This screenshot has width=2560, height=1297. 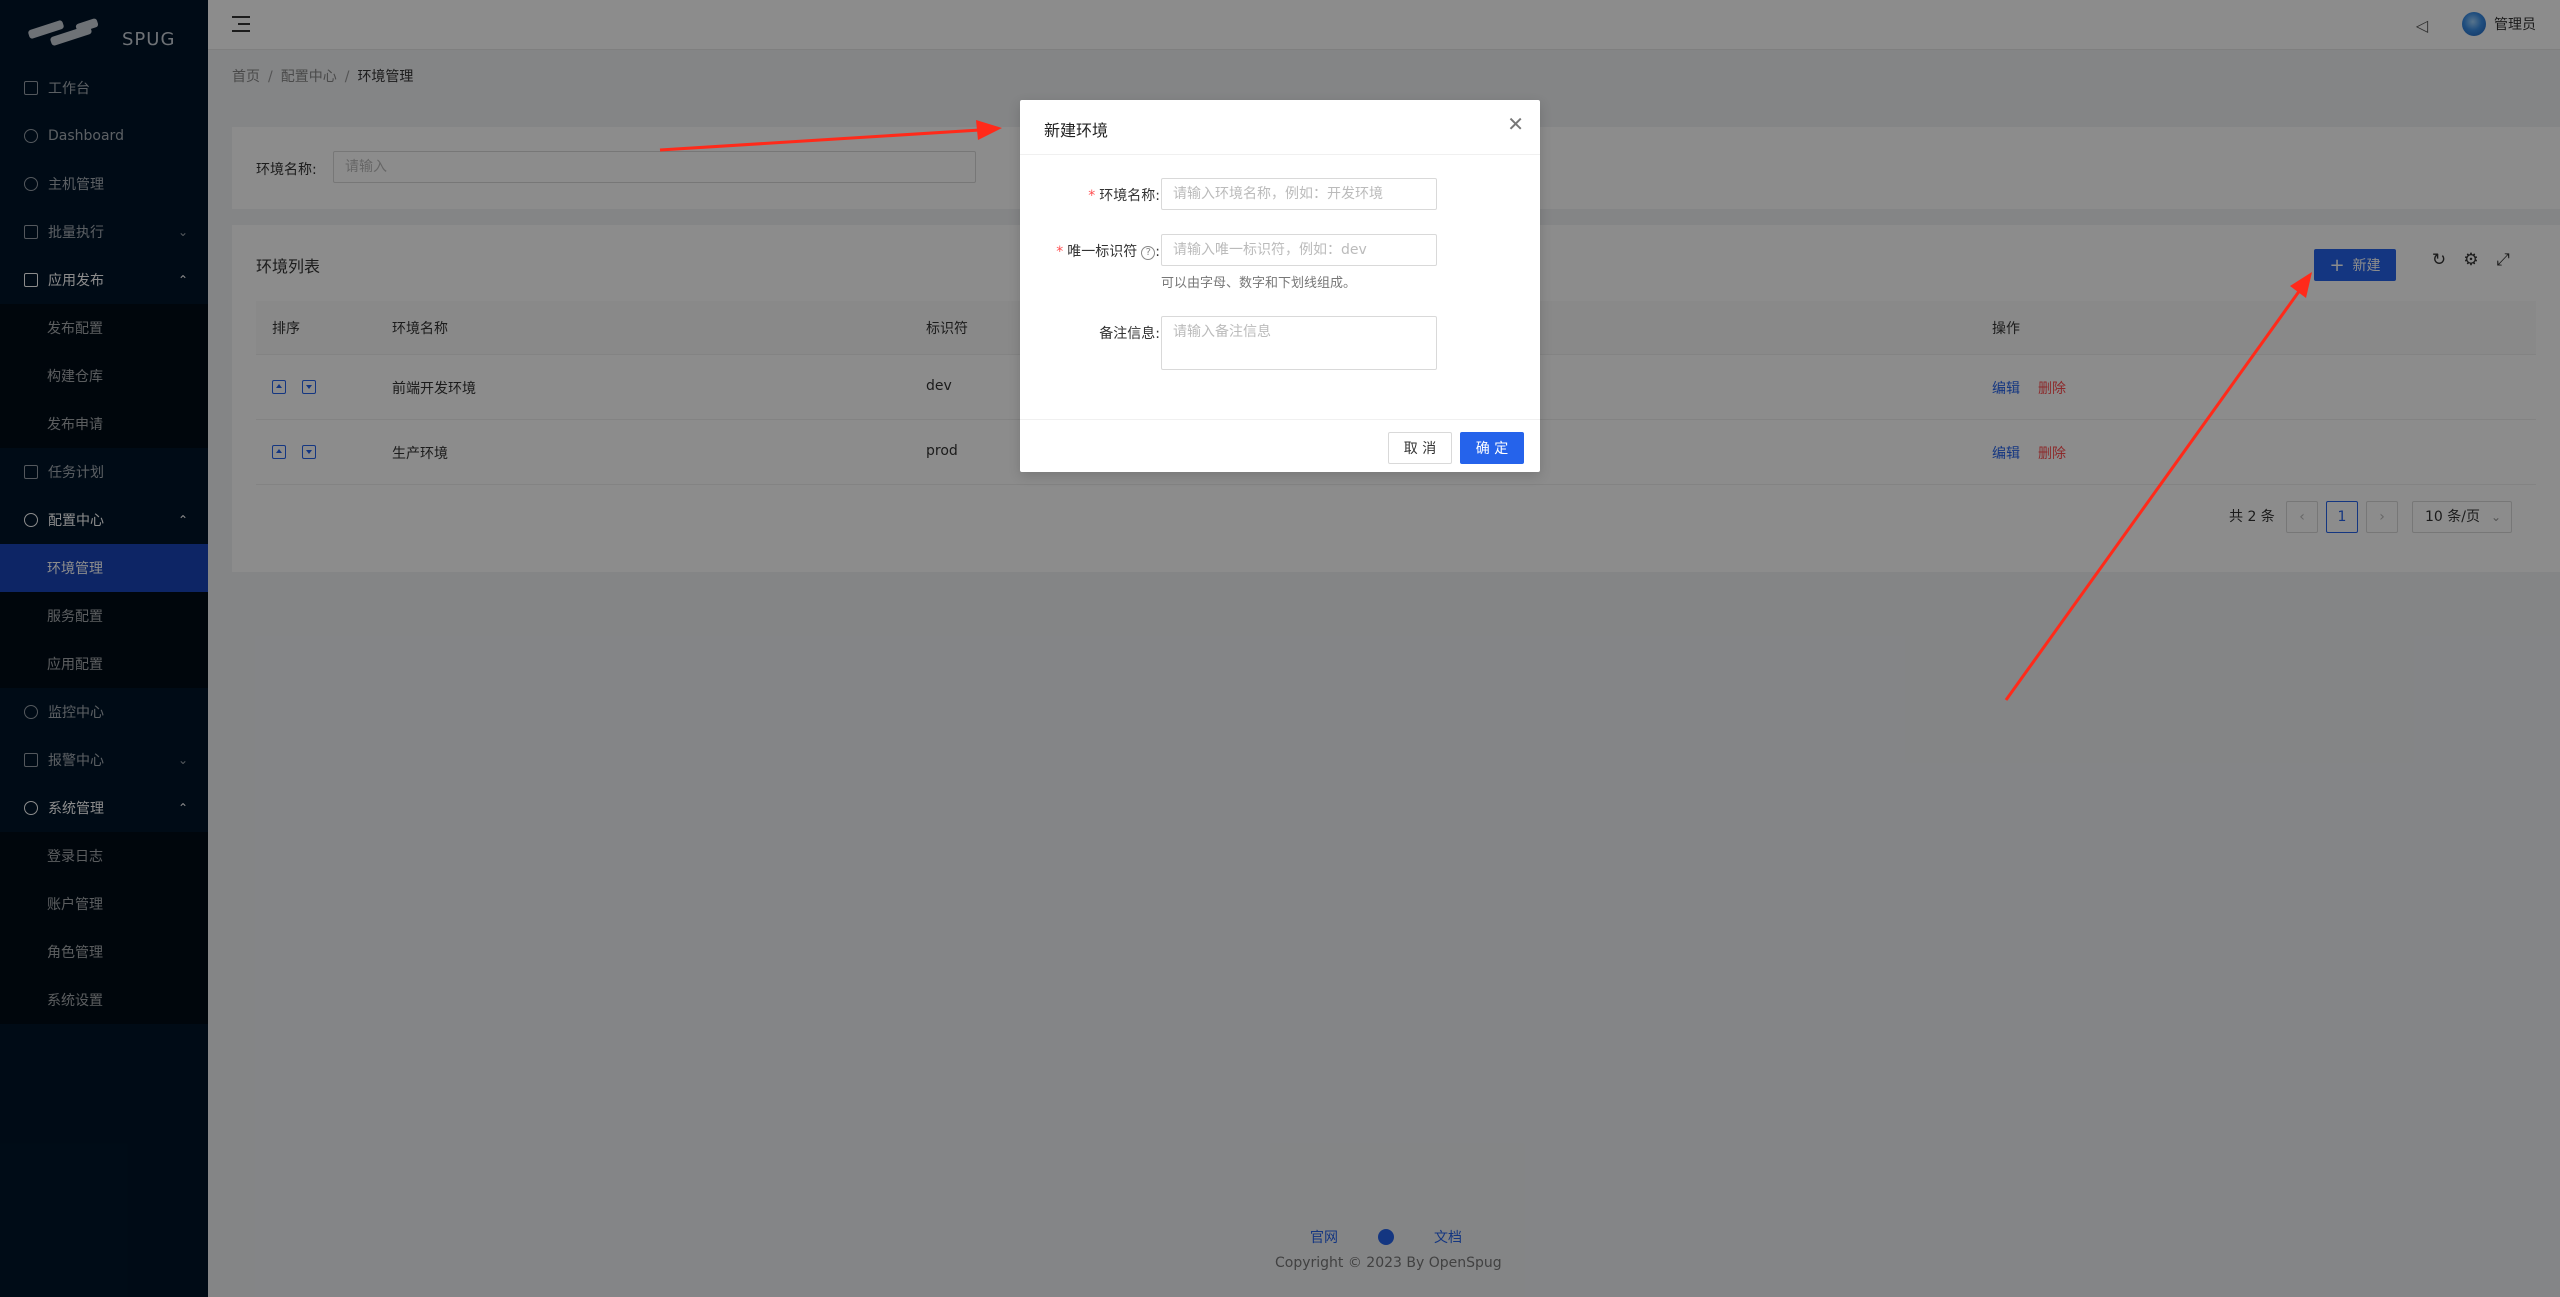 What do you see at coordinates (1280, 445) in the screenshot?
I see `modal-footer: 取 消 确 定` at bounding box center [1280, 445].